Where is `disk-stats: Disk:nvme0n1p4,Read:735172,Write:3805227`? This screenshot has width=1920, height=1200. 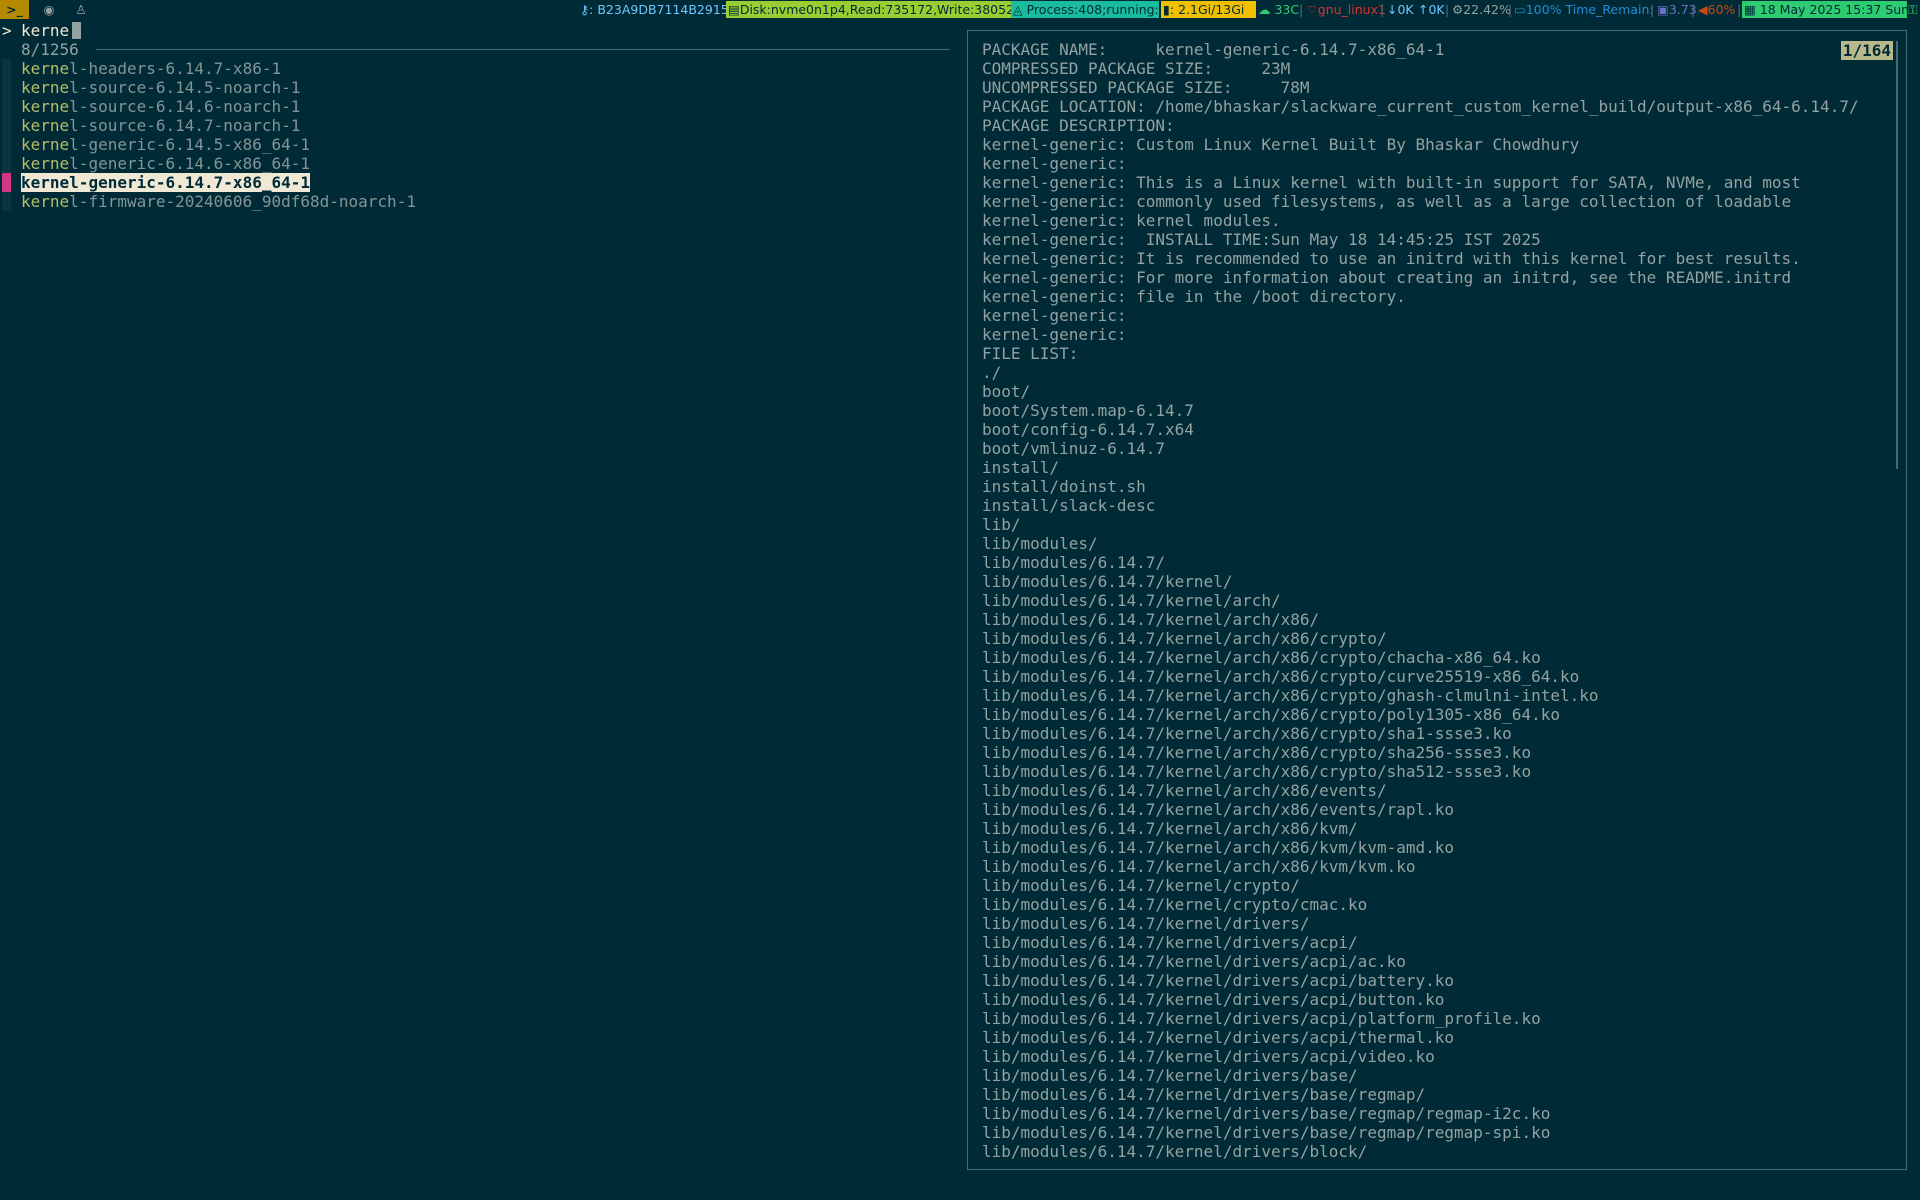
disk-stats: Disk:nvme0n1p4,Read:735172,Write:3805227 is located at coordinates (884, 9).